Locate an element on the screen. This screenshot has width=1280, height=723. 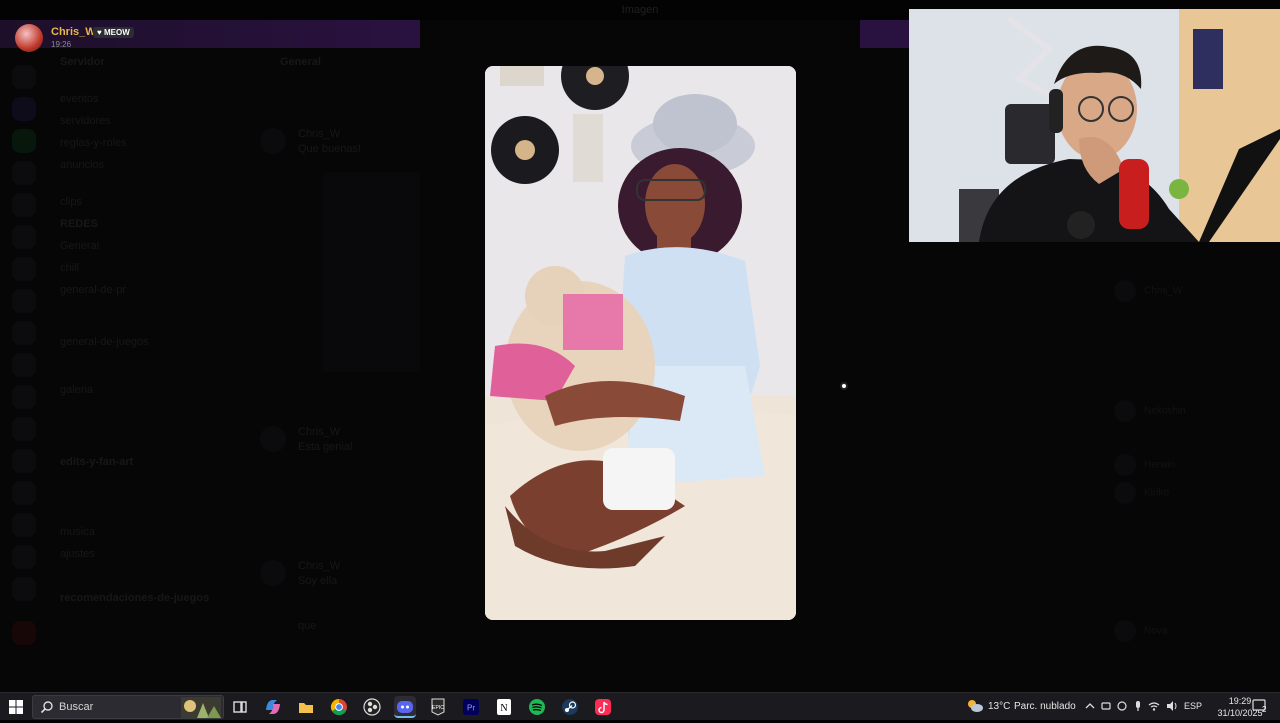
streamer-name: Chris_W is located at coordinates (73, 32).